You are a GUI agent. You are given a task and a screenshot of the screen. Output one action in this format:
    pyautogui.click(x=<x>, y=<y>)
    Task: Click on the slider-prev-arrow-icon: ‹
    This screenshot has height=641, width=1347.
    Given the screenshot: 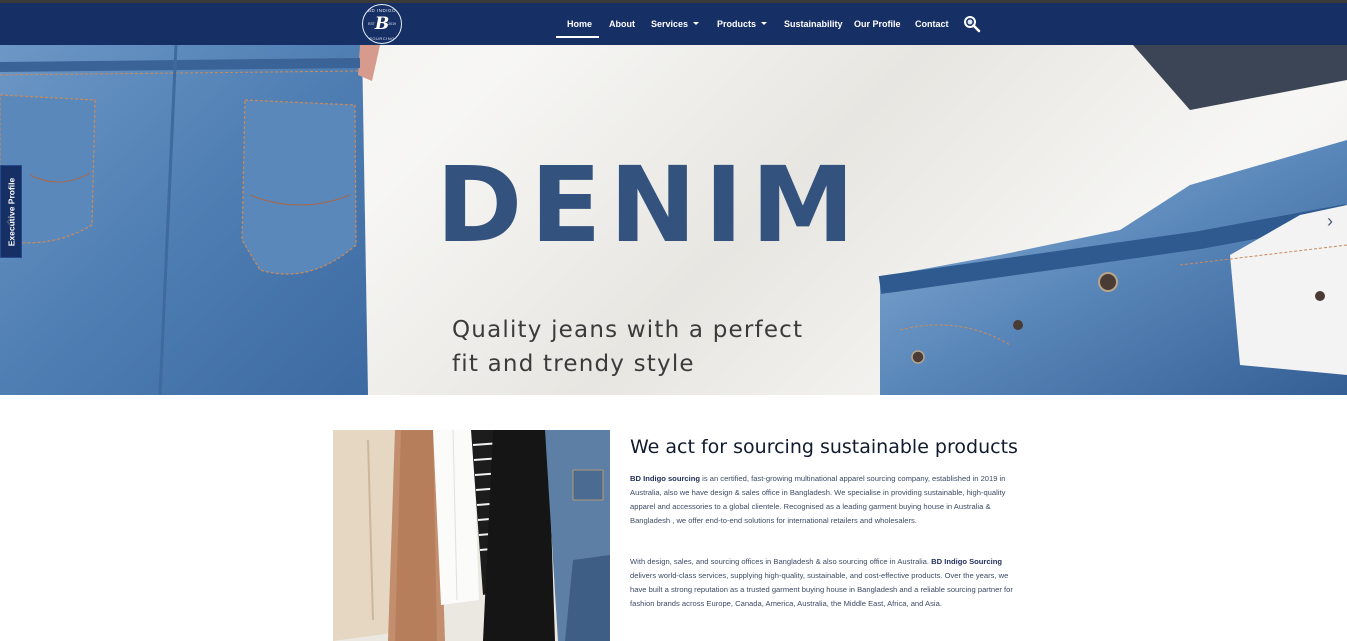 What is the action you would take?
    pyautogui.click(x=9, y=221)
    